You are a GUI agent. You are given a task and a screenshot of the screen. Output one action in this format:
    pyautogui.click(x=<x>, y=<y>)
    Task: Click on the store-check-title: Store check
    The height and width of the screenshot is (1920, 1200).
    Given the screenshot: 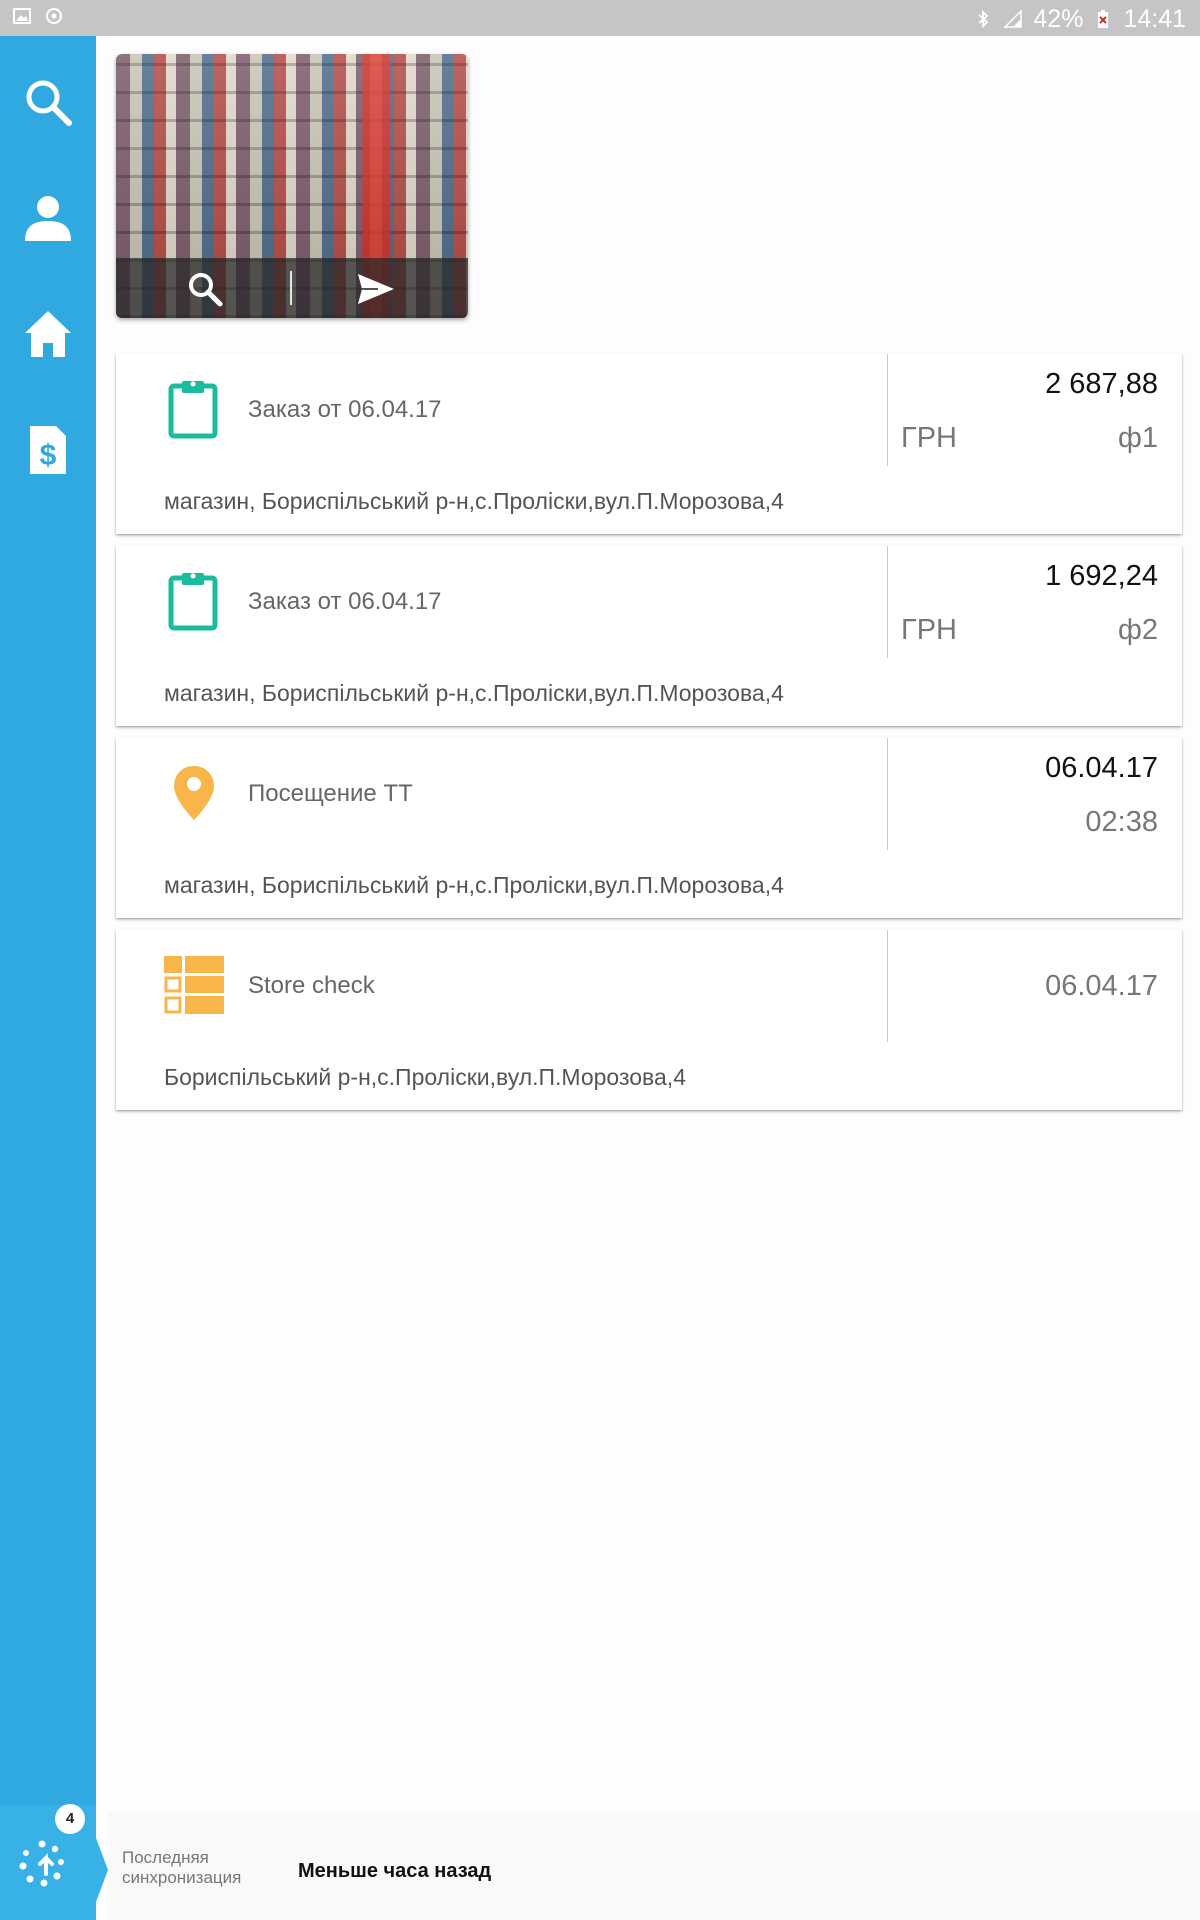 What is the action you would take?
    pyautogui.click(x=311, y=985)
    